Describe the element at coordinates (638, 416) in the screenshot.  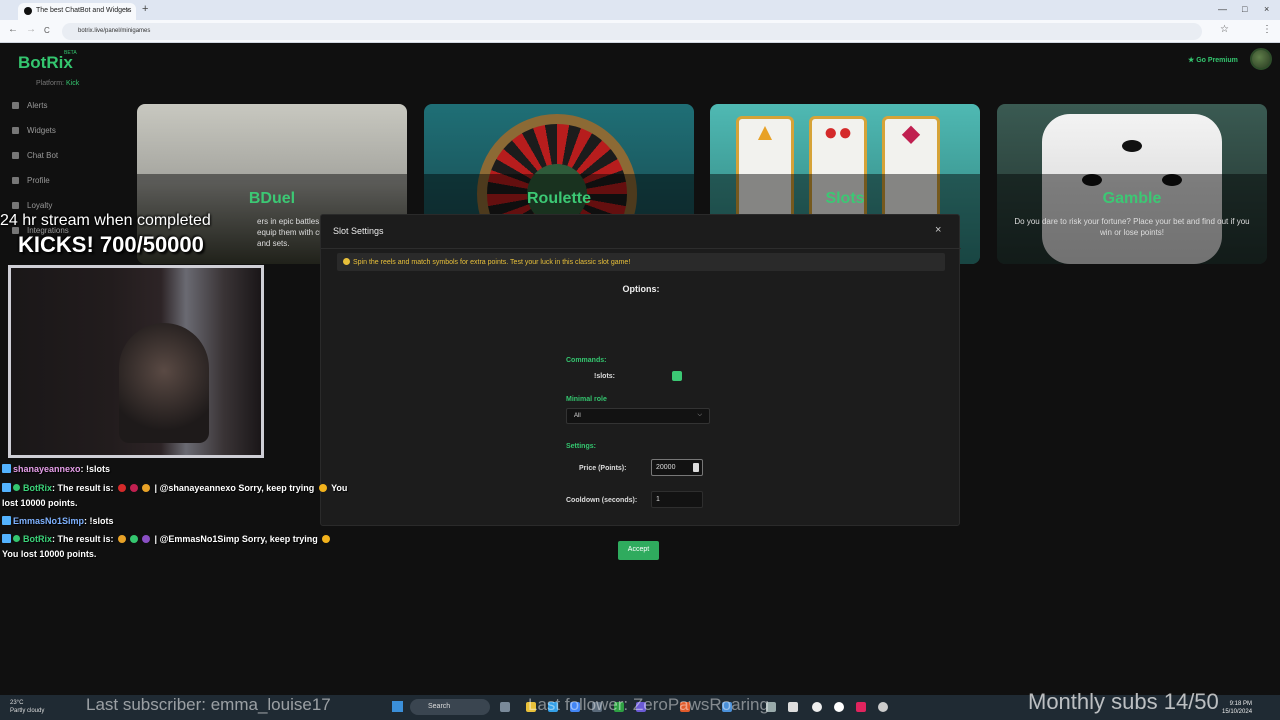
I see `minimal-role-select: All ⌵` at that location.